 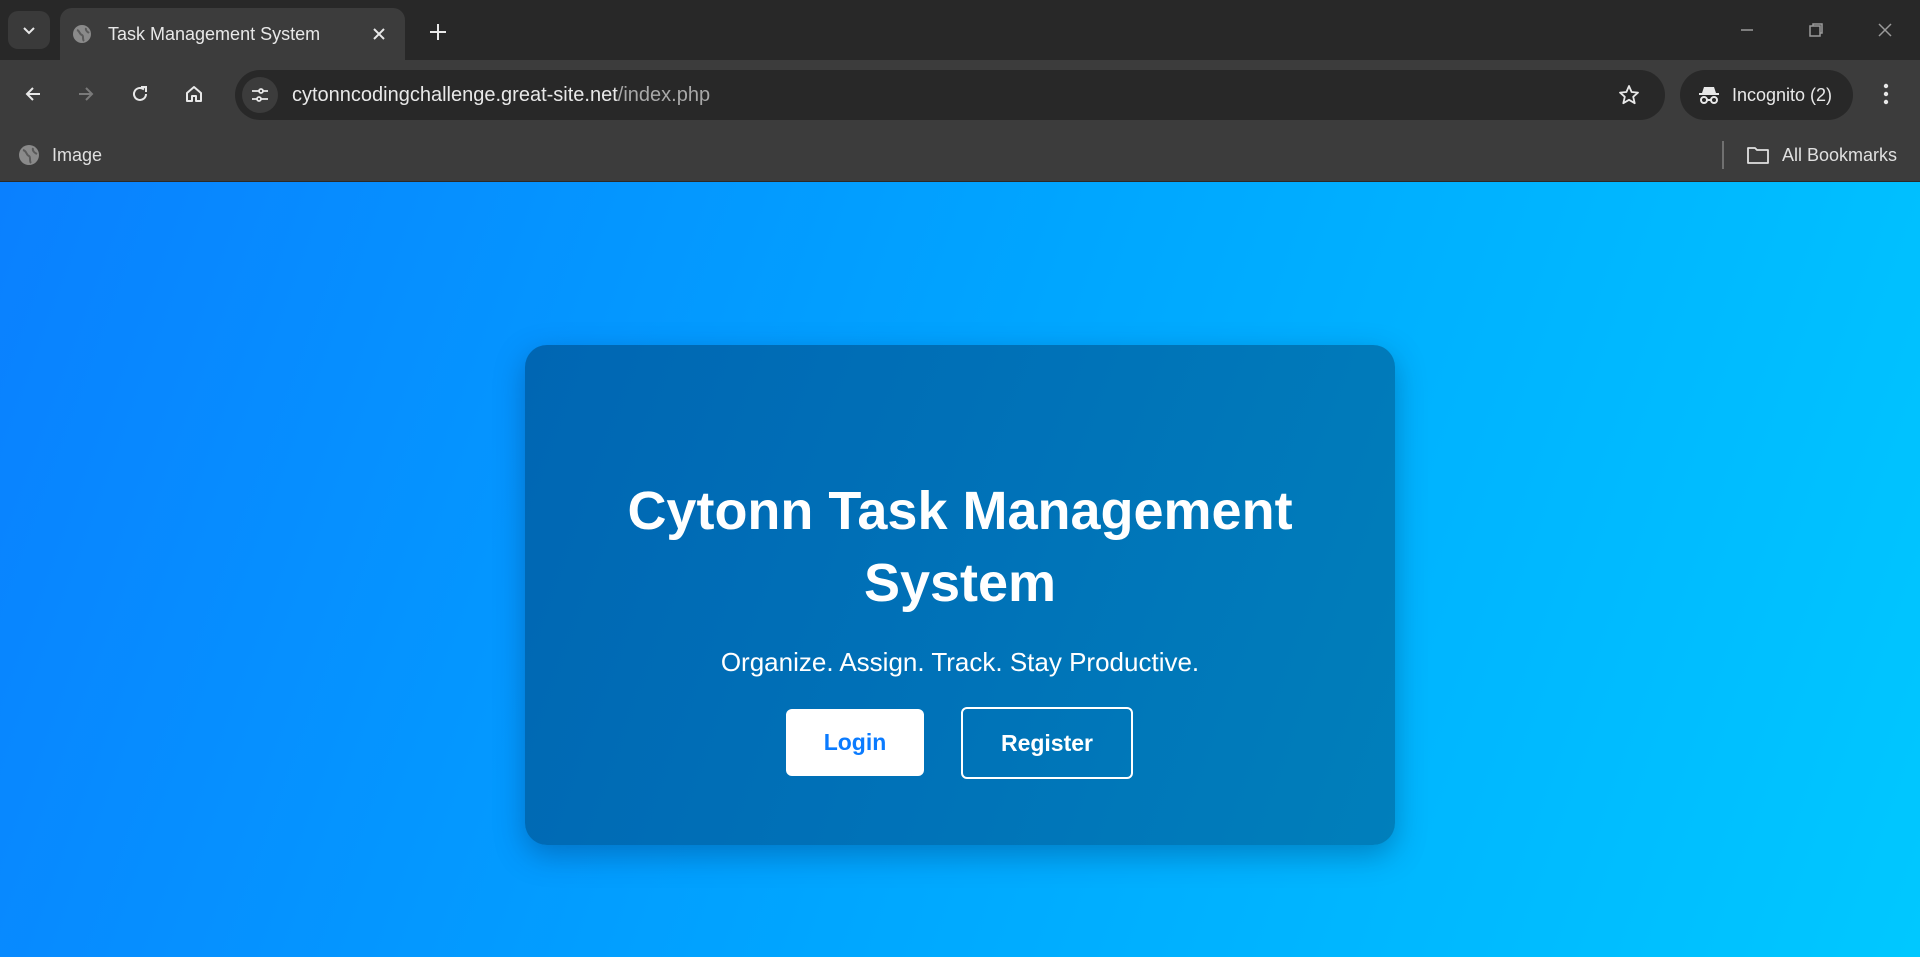 I want to click on site-info-button, so click(x=260, y=95).